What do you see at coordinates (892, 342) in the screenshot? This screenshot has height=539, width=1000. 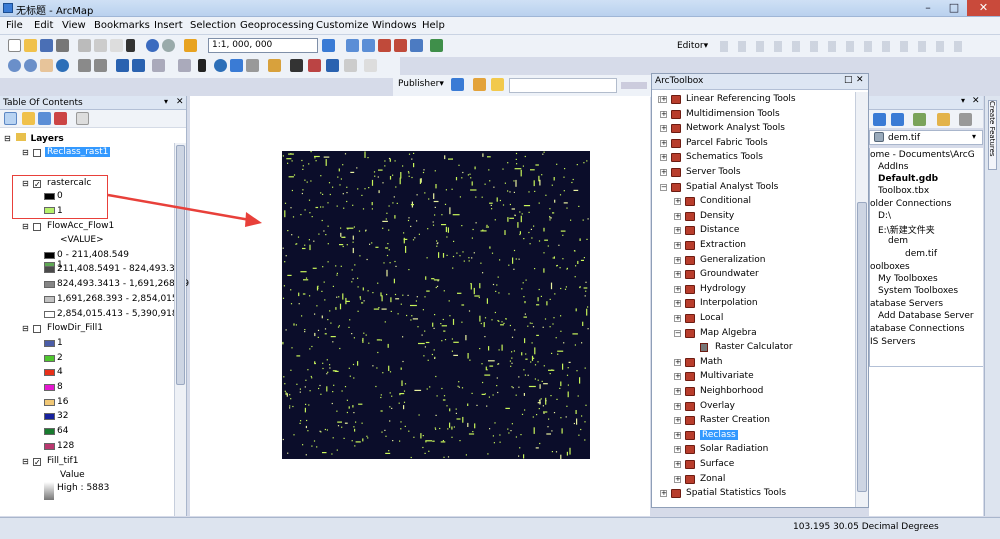 I see `catalog-item: IS Servers` at bounding box center [892, 342].